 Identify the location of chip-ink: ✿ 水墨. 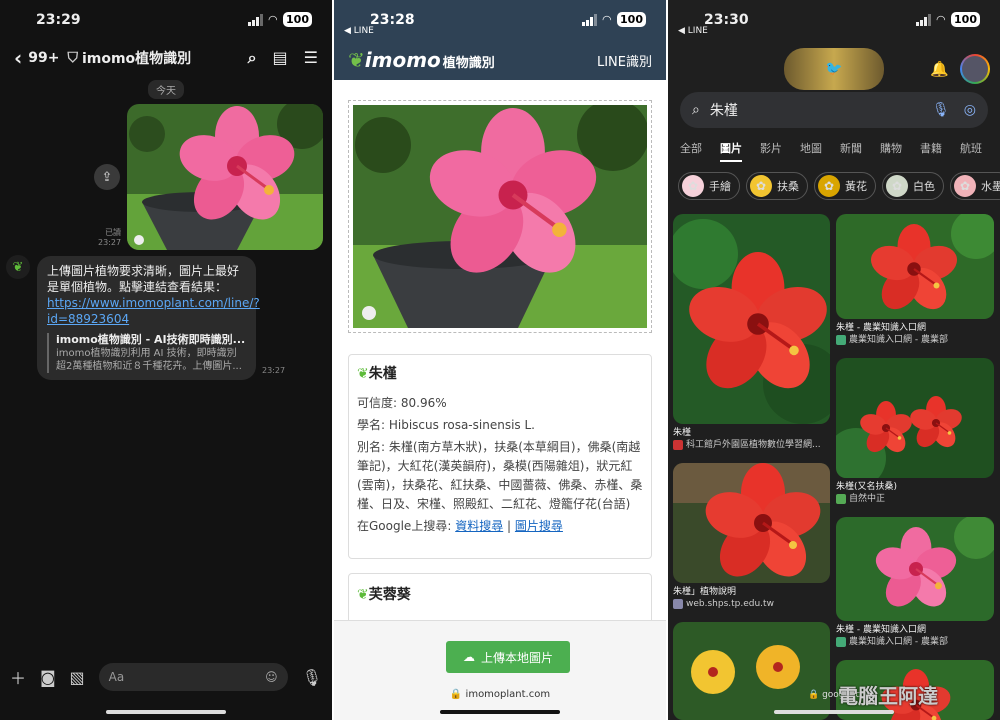
(975, 186).